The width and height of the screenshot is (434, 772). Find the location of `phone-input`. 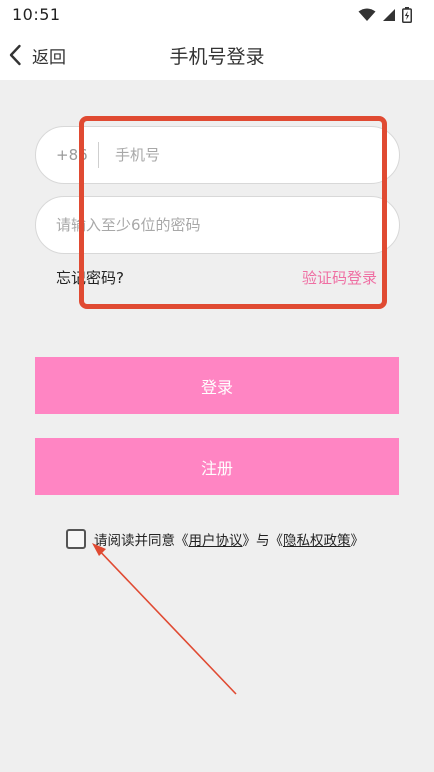

phone-input is located at coordinates (235, 155).